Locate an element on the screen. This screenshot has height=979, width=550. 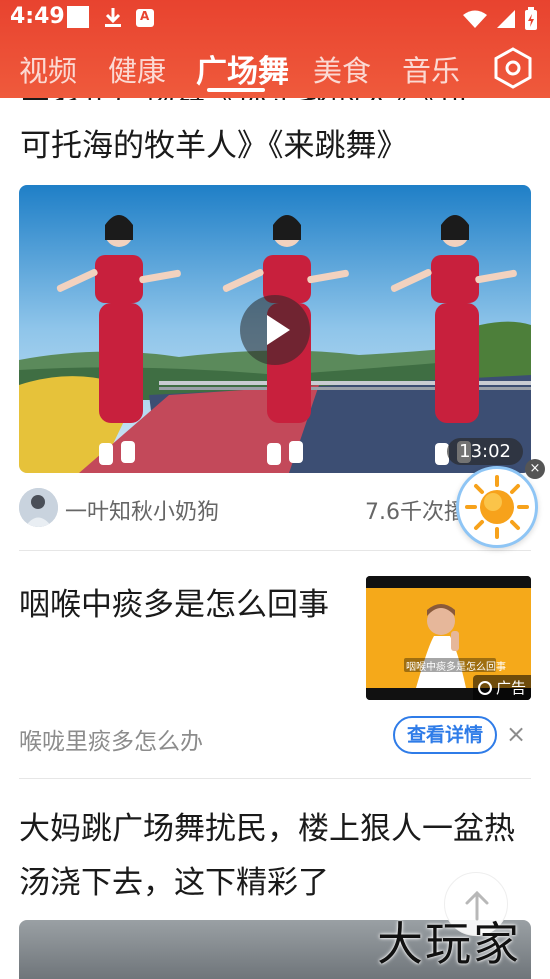
ad-thumb-caption: 咽喉中痰多是怎么回事 is located at coordinates (456, 667).